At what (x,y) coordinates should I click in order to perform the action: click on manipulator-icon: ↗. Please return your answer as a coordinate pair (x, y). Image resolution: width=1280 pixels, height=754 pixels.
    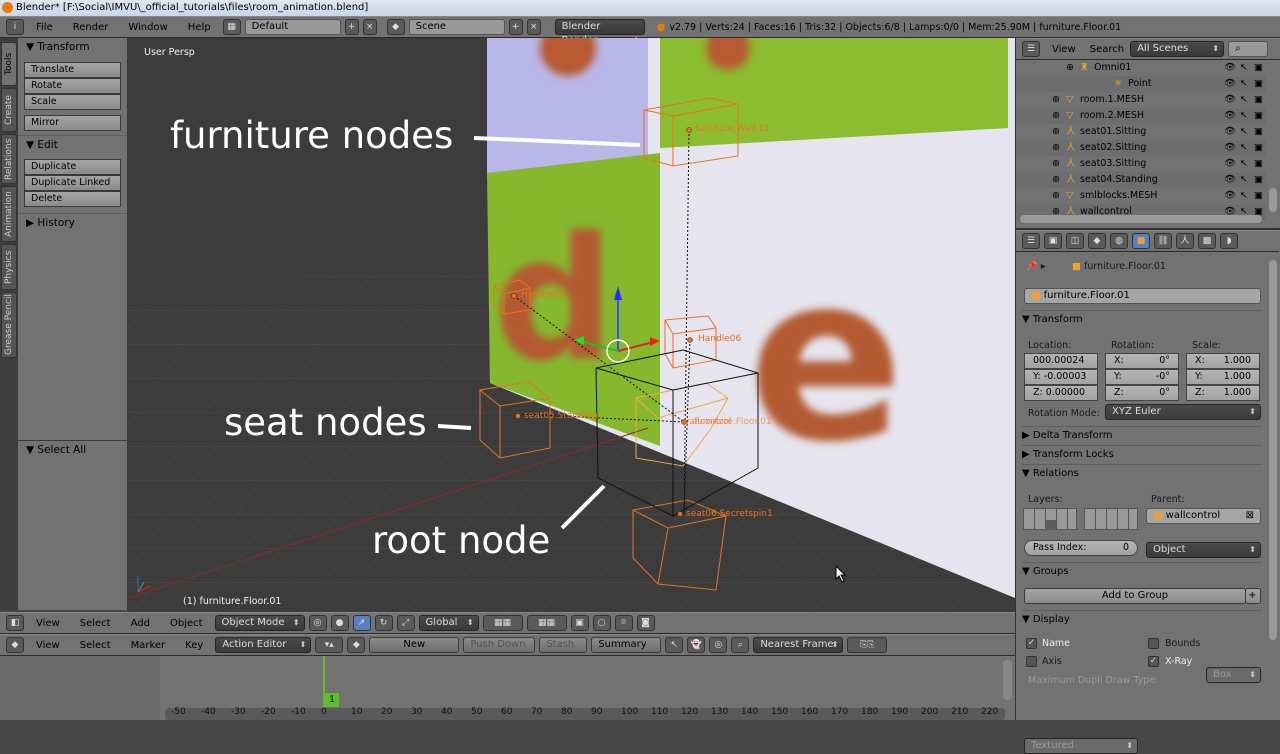
    Looking at the image, I should click on (361, 623).